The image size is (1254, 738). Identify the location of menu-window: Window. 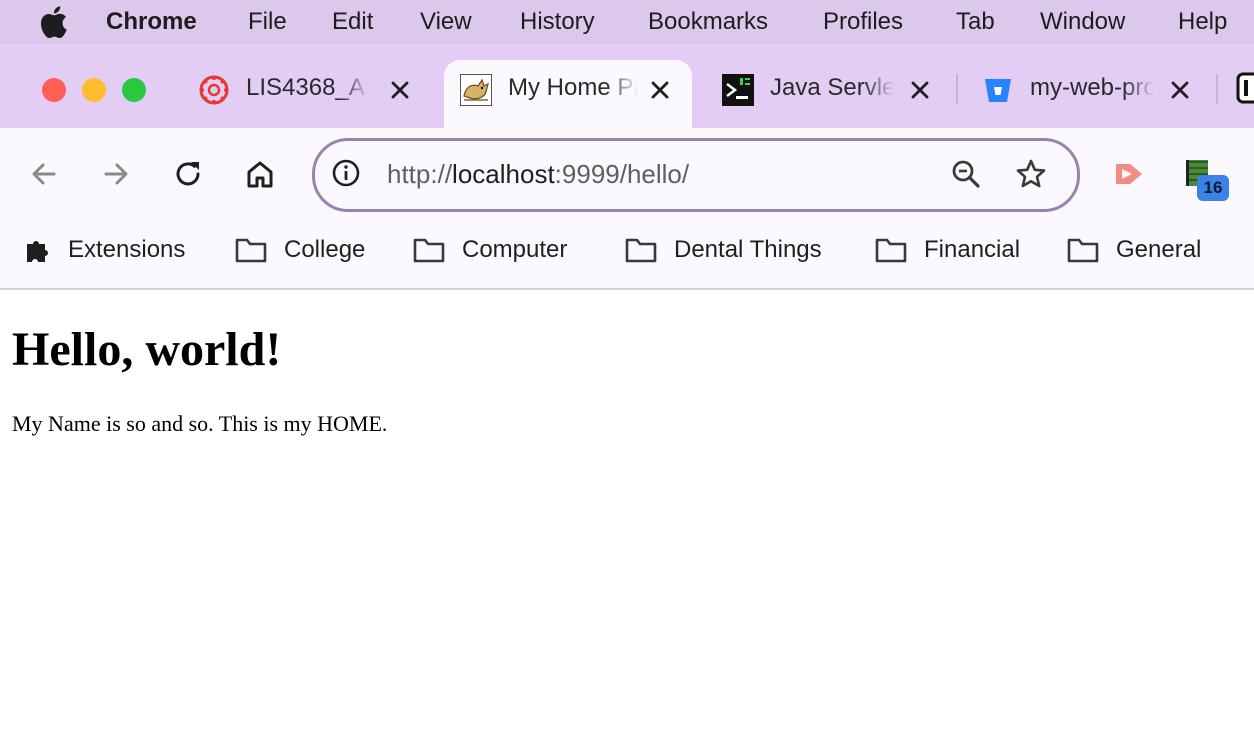
(1082, 22).